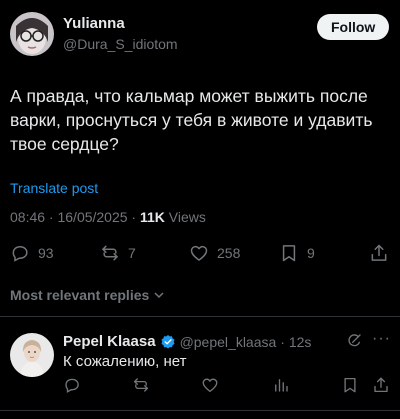 This screenshot has width=400, height=419. What do you see at coordinates (54, 188) in the screenshot?
I see `translate-post-link: Translate post` at bounding box center [54, 188].